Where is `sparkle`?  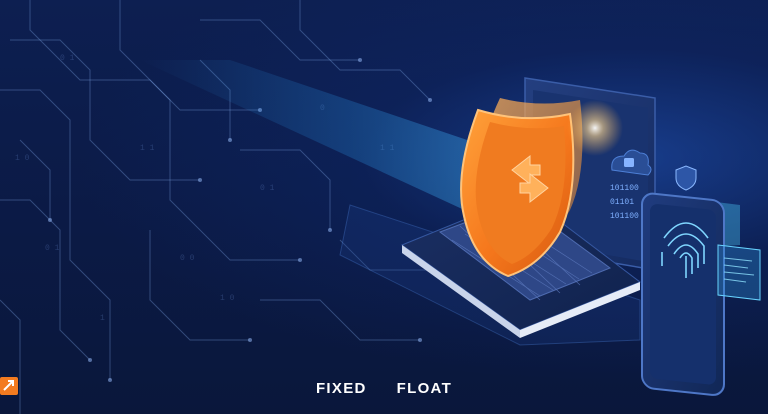
sparkle is located at coordinates (595, 128).